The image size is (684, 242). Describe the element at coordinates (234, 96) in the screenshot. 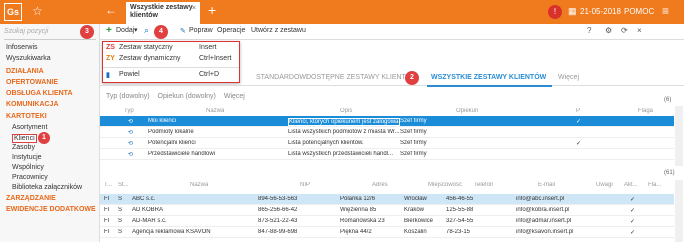

I see `filter-more: Więcej` at that location.